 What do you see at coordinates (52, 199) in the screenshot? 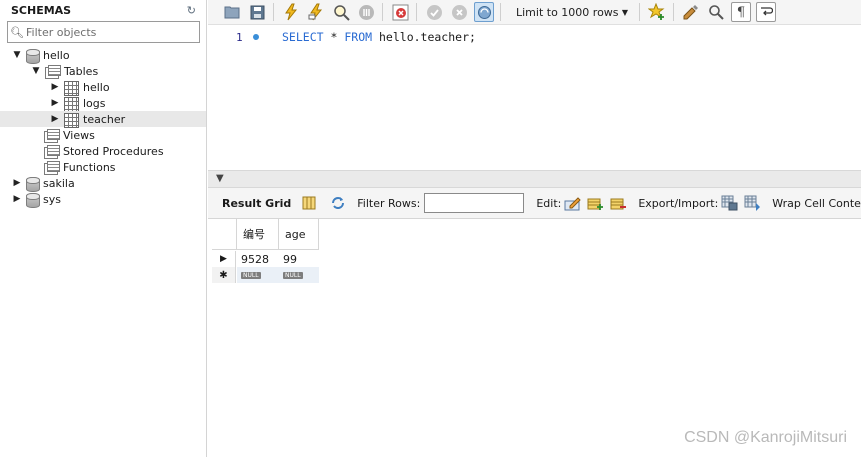
I see `schema-name: sys` at bounding box center [52, 199].